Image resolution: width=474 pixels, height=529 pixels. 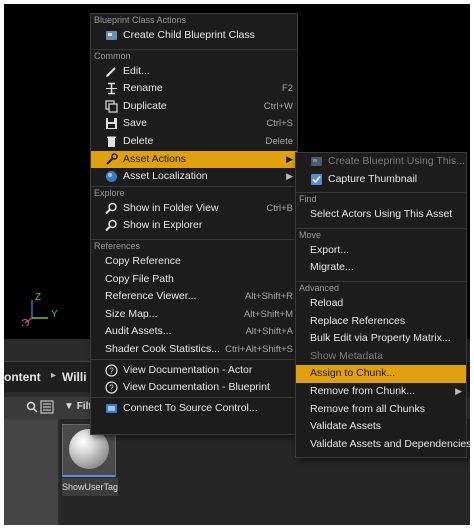 I want to click on asset-name-label: ShowUserTag, so click(x=90, y=487).